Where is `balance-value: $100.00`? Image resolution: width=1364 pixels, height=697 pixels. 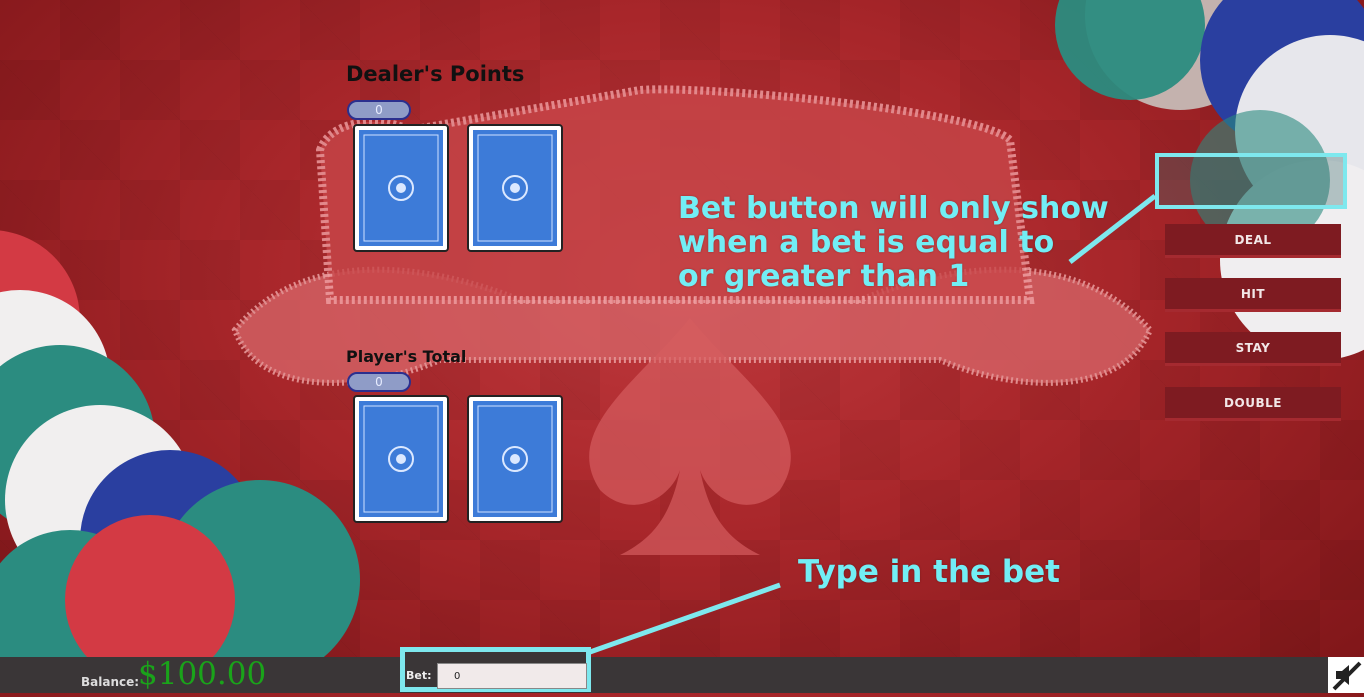 balance-value: $100.00 is located at coordinates (202, 674).